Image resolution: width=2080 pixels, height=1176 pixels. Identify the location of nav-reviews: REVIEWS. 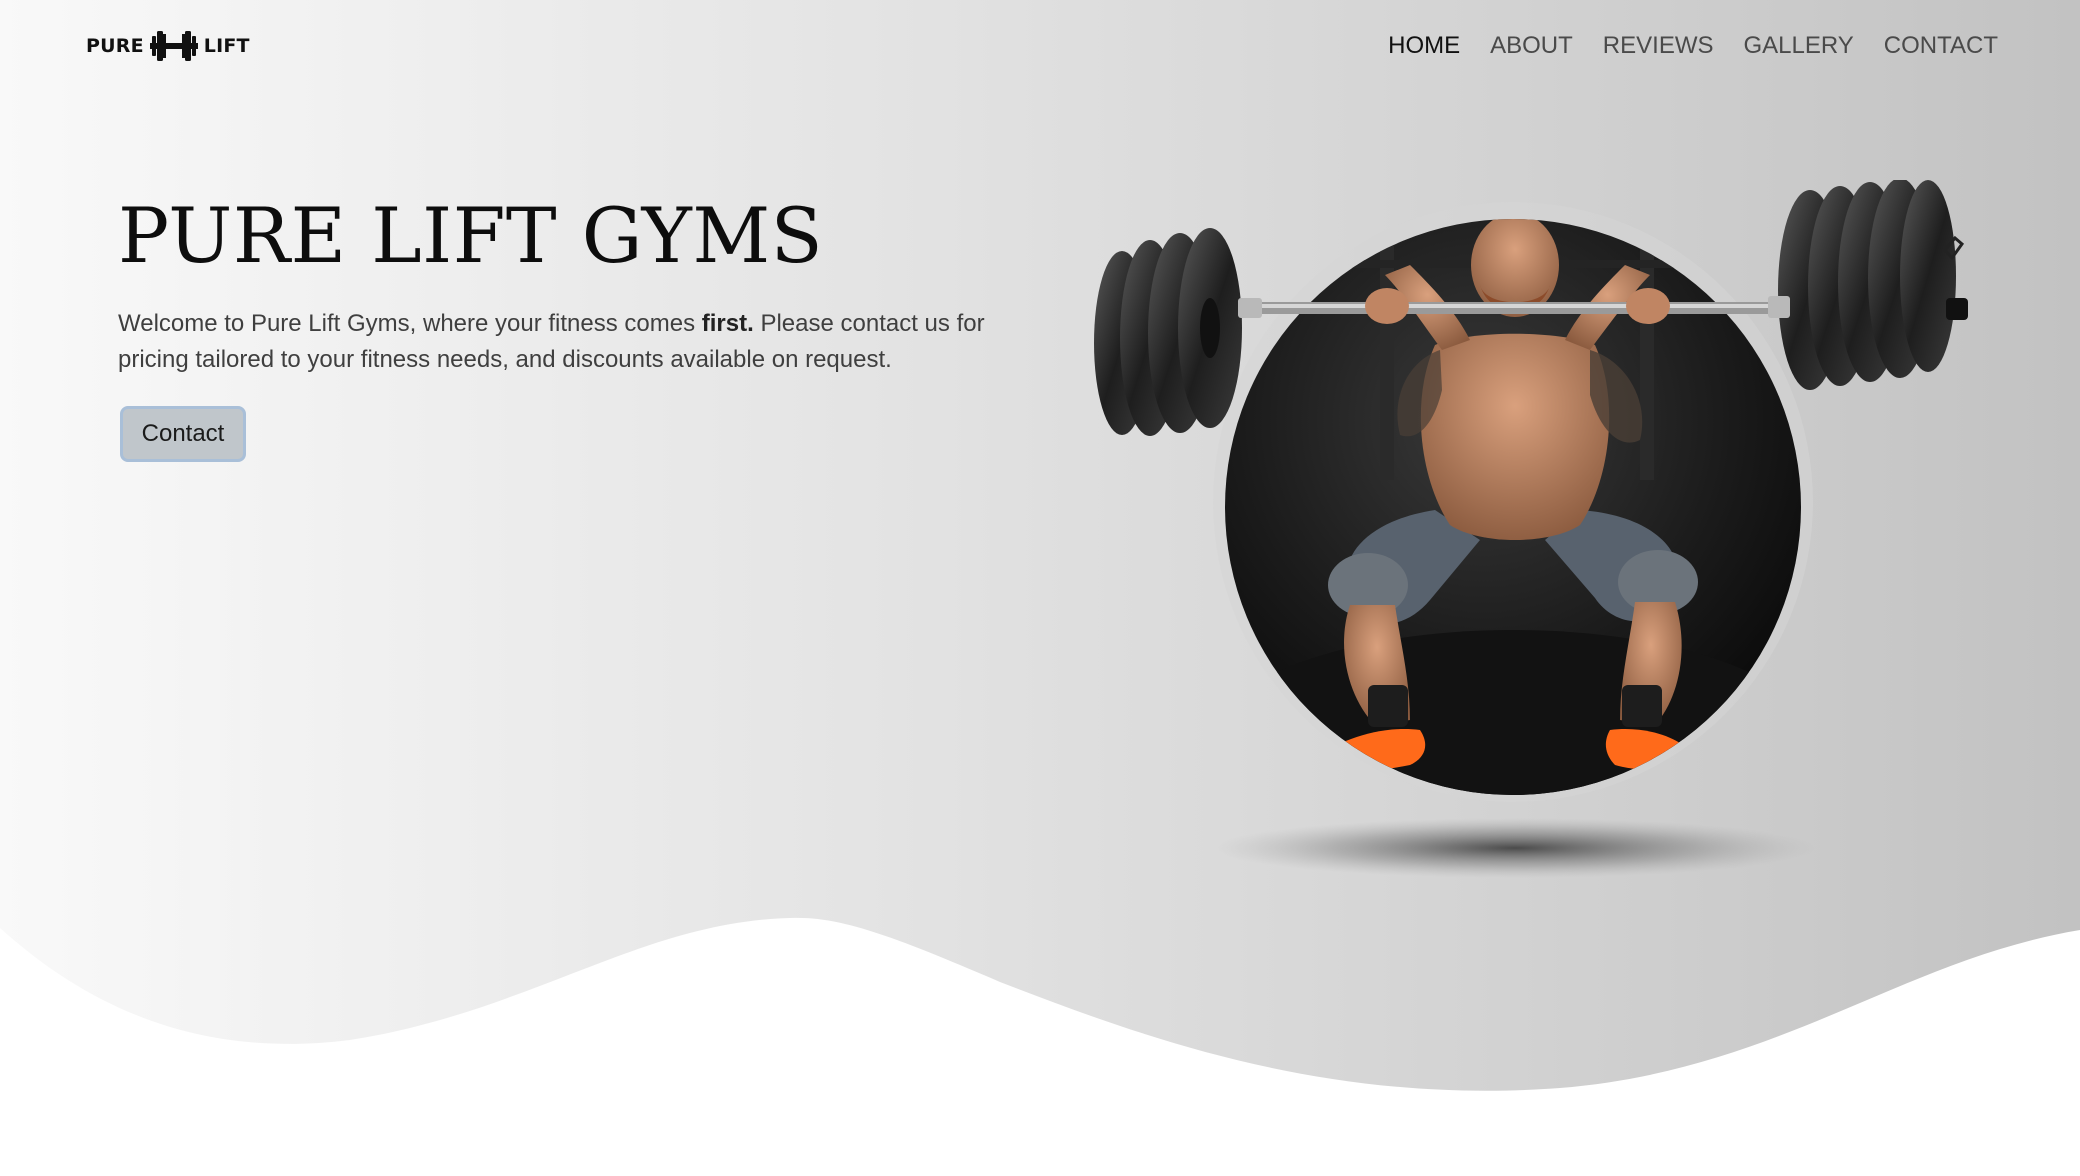
(1658, 46).